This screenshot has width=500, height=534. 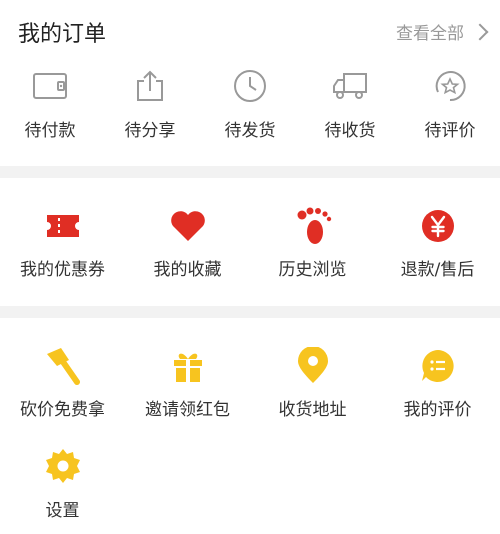 I want to click on gift-icon, so click(x=188, y=366).